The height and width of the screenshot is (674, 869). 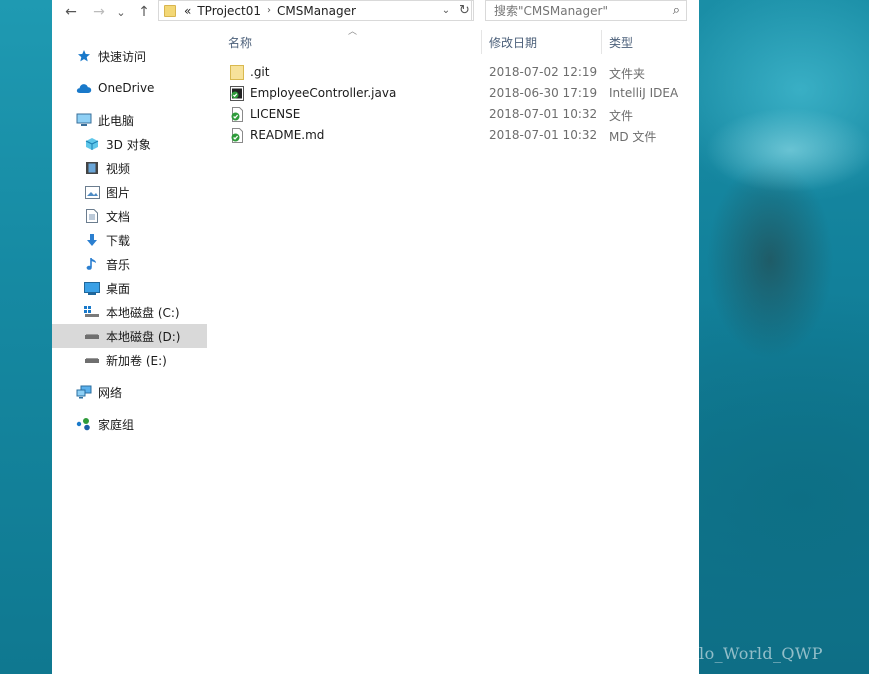 I want to click on back-button: ←, so click(x=71, y=12).